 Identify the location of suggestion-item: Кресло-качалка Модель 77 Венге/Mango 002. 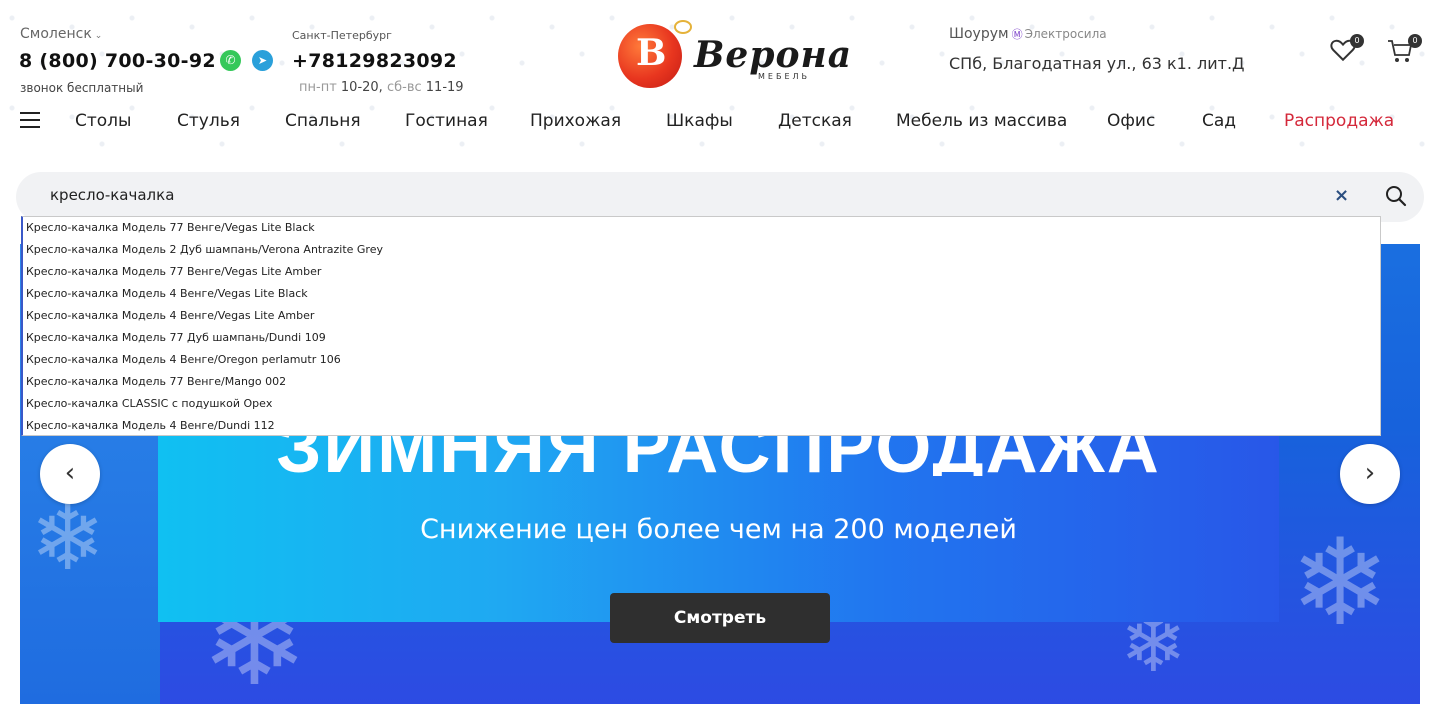
(701, 382).